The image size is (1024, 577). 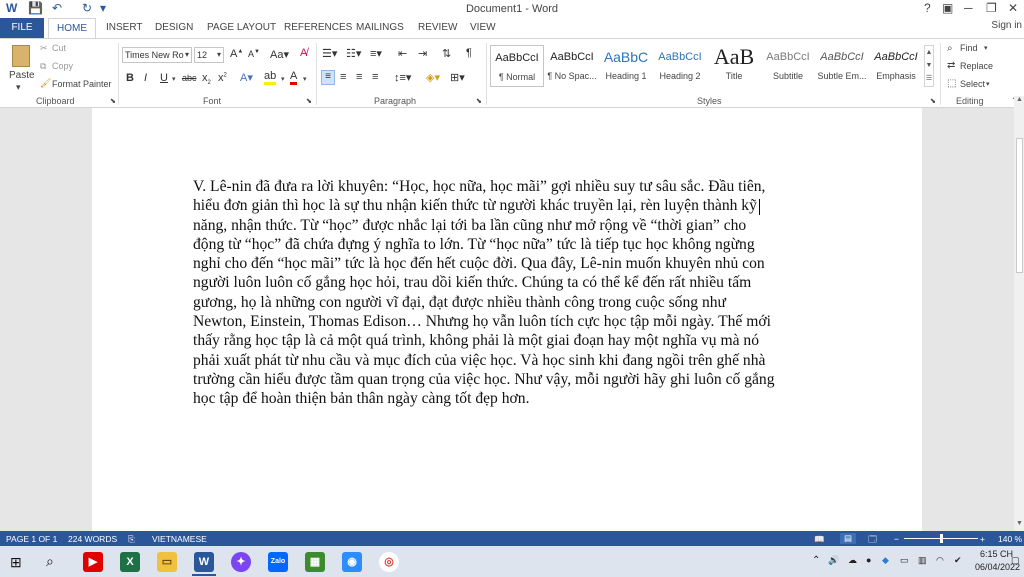 I want to click on battery-icon: ▭, so click(x=904, y=560).